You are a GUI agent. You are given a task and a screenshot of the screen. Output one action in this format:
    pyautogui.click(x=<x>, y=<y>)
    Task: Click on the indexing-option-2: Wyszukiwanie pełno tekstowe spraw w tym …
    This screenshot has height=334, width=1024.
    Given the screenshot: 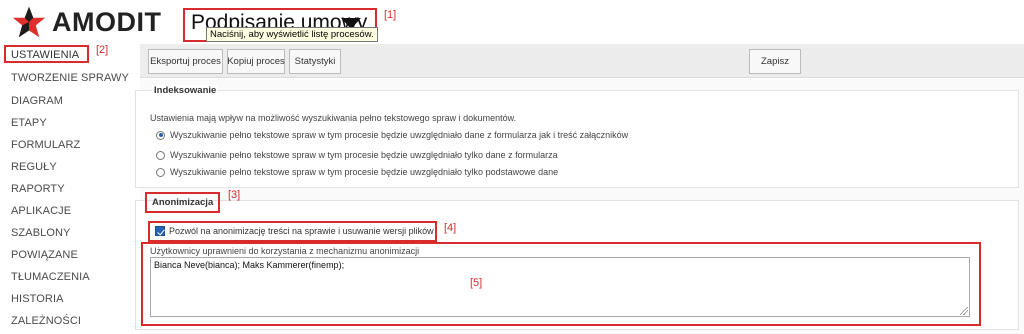 What is the action you would take?
    pyautogui.click(x=357, y=155)
    